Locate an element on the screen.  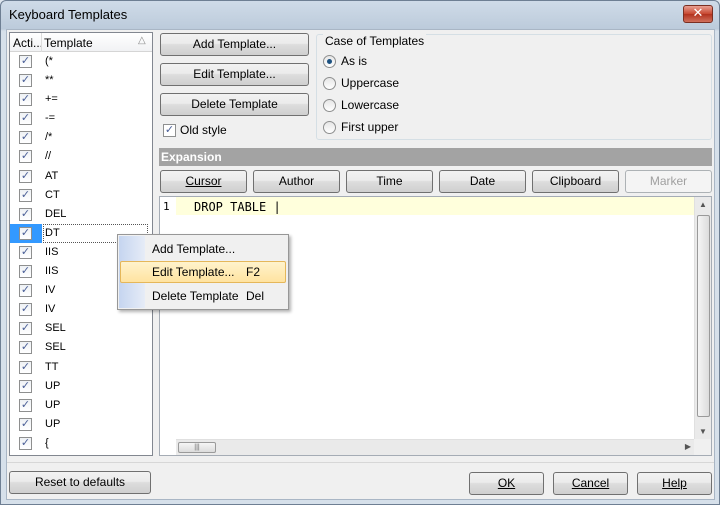
list-item: ✓ -= is located at coordinates (81, 118).